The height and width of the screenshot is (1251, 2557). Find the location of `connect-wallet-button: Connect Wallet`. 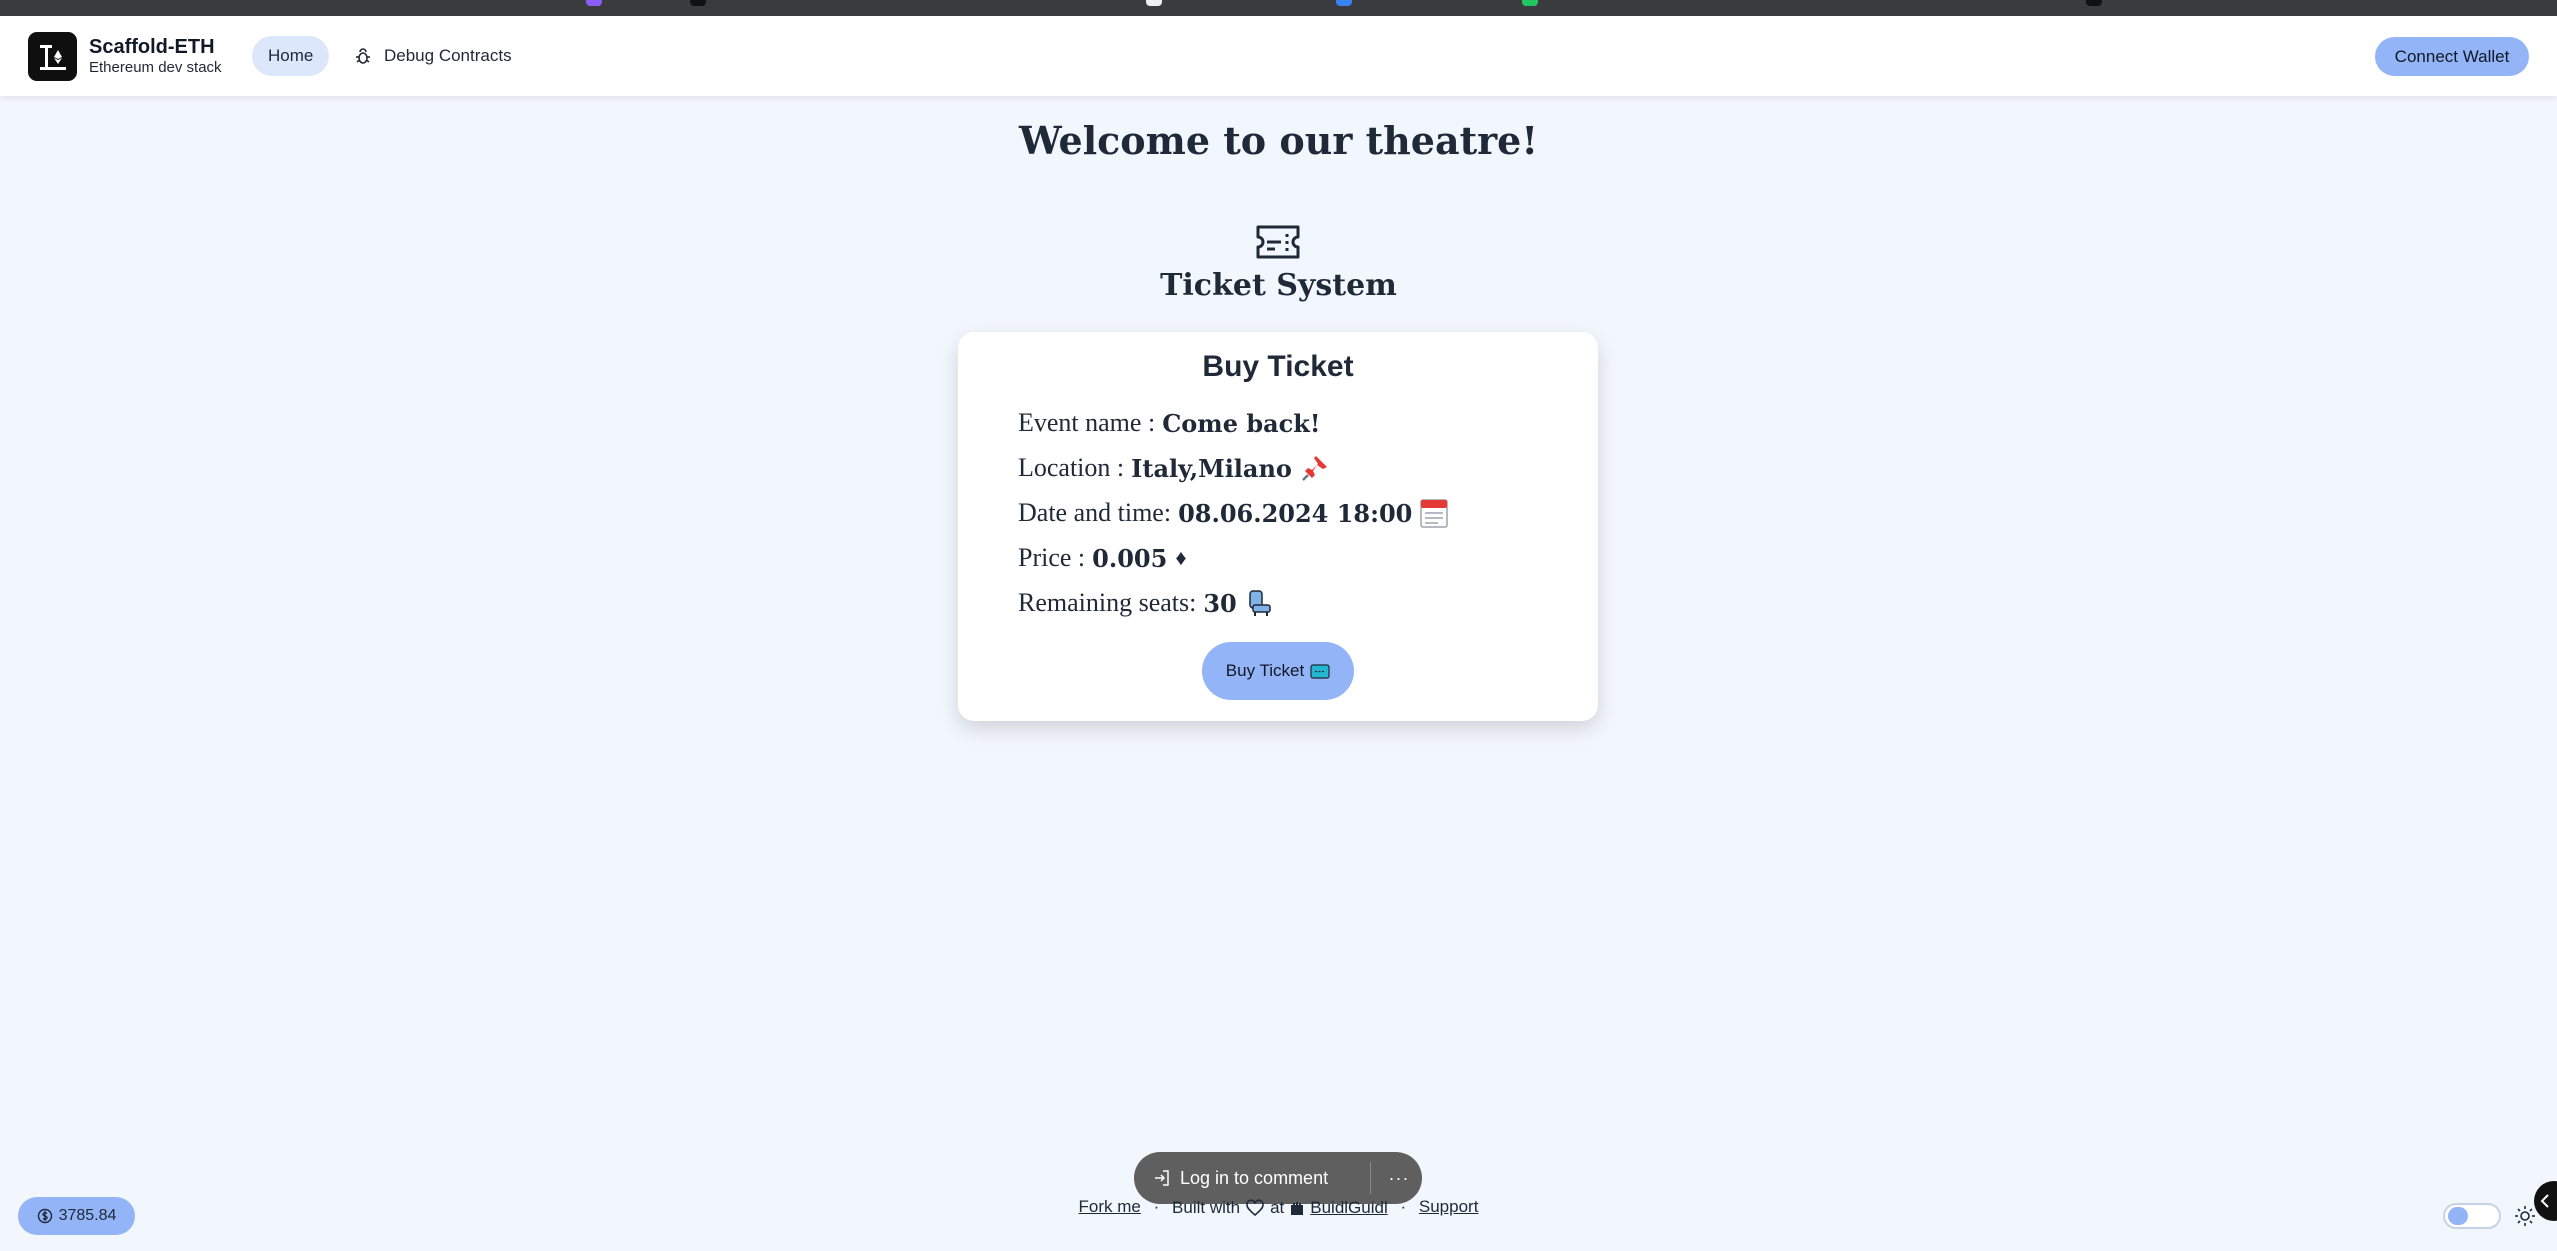

connect-wallet-button: Connect Wallet is located at coordinates (2452, 56).